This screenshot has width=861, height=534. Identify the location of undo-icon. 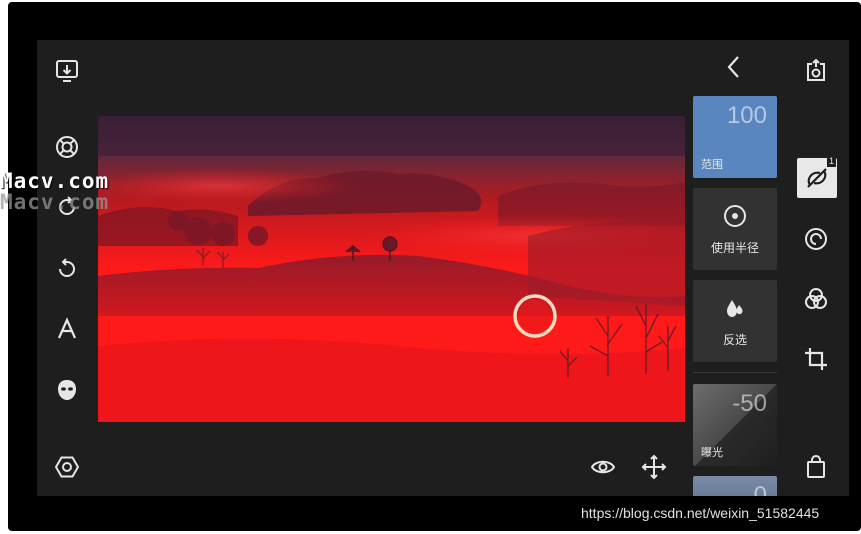
(67, 269).